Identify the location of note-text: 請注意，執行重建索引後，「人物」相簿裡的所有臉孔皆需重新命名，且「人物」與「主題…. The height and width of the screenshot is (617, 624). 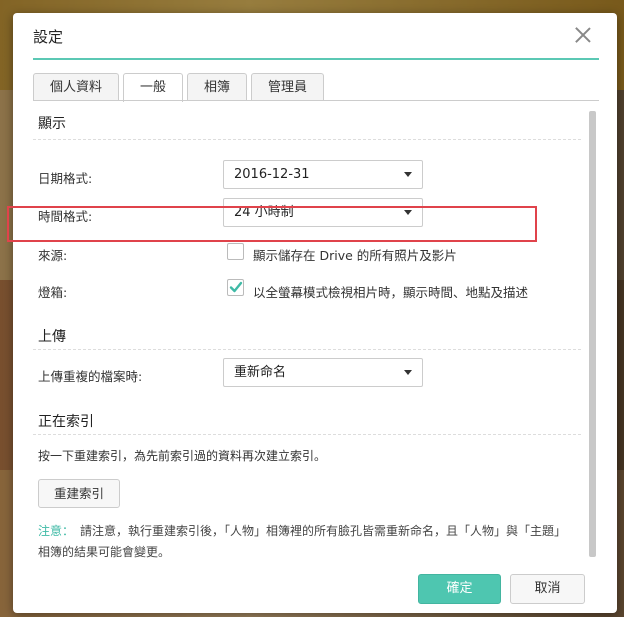
(302, 541).